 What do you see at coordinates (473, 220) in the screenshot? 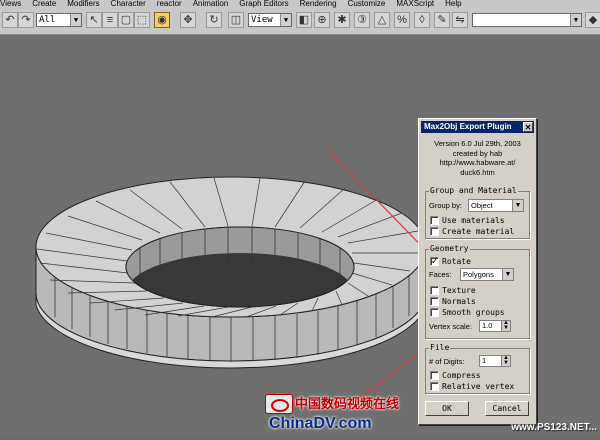
I see `use-materials-label: Use materials` at bounding box center [473, 220].